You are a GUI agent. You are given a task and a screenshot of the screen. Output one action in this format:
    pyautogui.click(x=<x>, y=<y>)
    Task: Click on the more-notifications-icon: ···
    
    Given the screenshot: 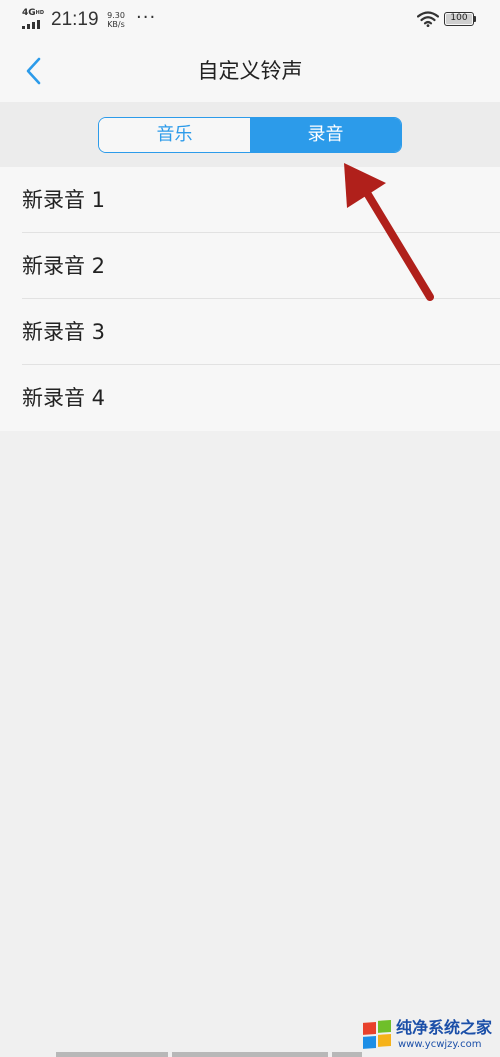 What is the action you would take?
    pyautogui.click(x=146, y=17)
    